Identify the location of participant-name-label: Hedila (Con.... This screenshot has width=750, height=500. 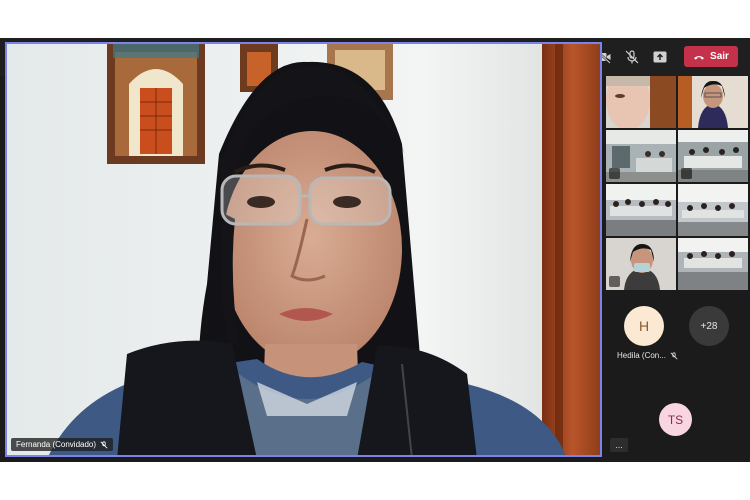
(647, 355).